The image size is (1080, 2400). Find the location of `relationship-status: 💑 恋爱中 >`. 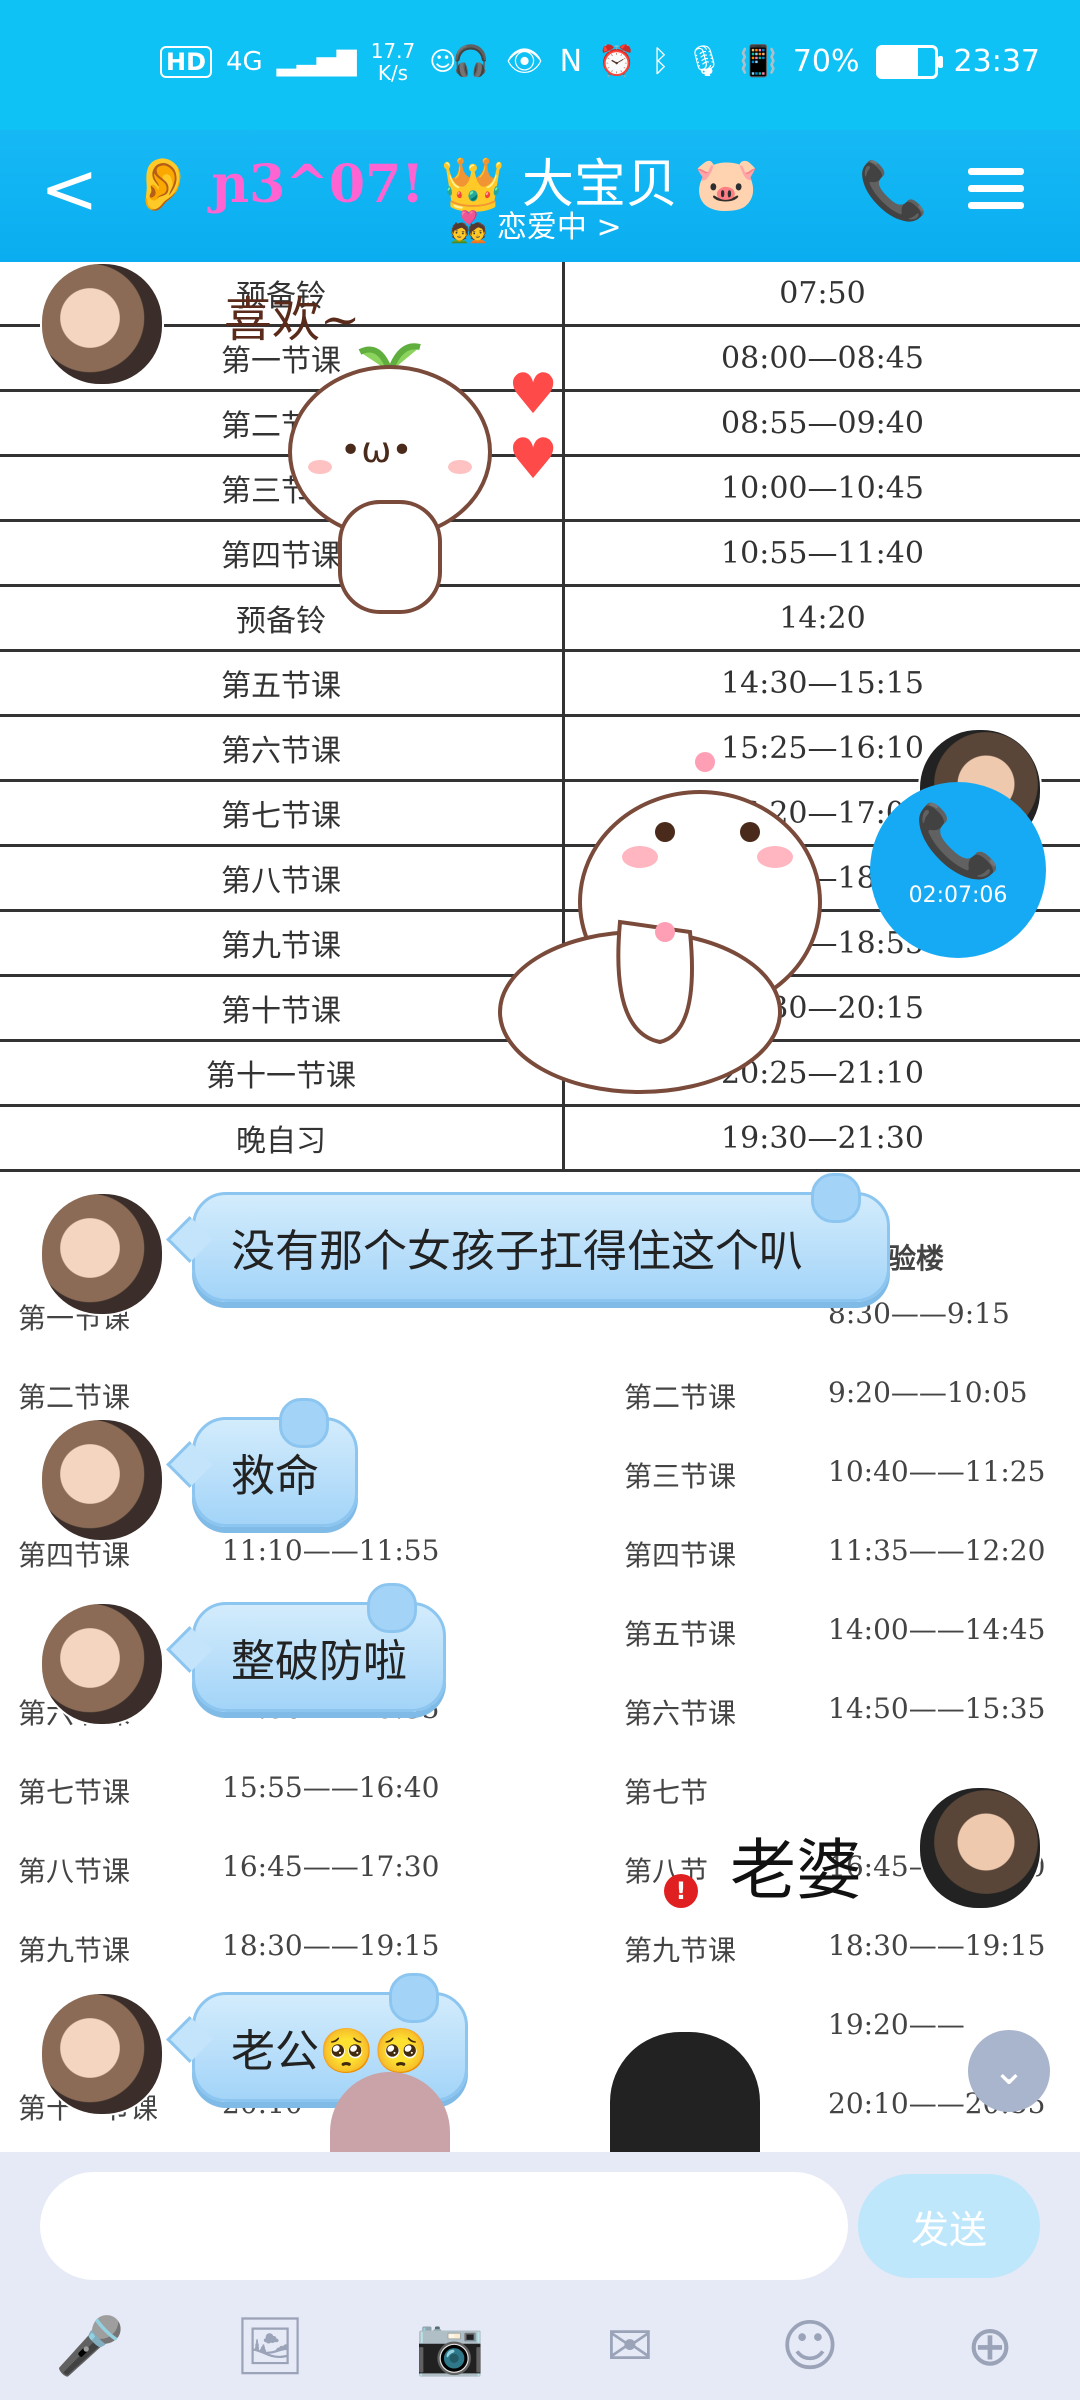

relationship-status: 💑 恋爱中 > is located at coordinates (536, 224).